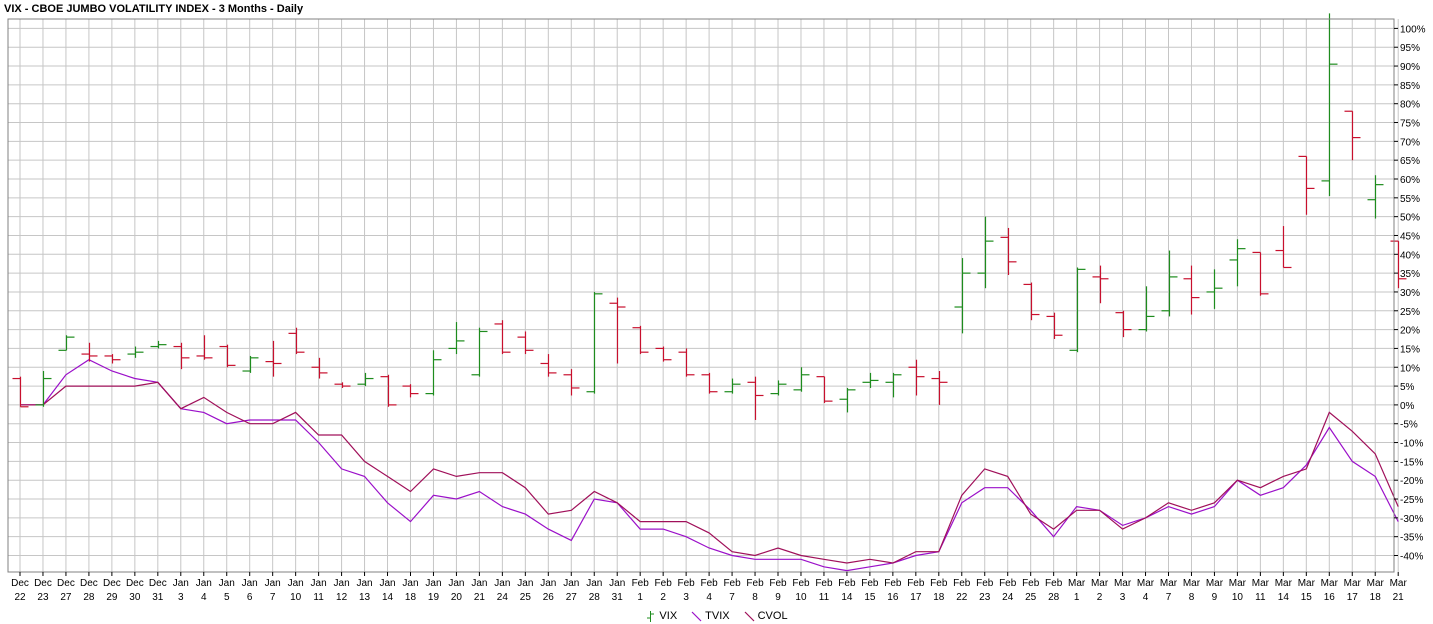 Image resolution: width=1433 pixels, height=624 pixels. Describe the element at coordinates (1407, 406) in the screenshot. I see `y-tick-label: 0%` at that location.